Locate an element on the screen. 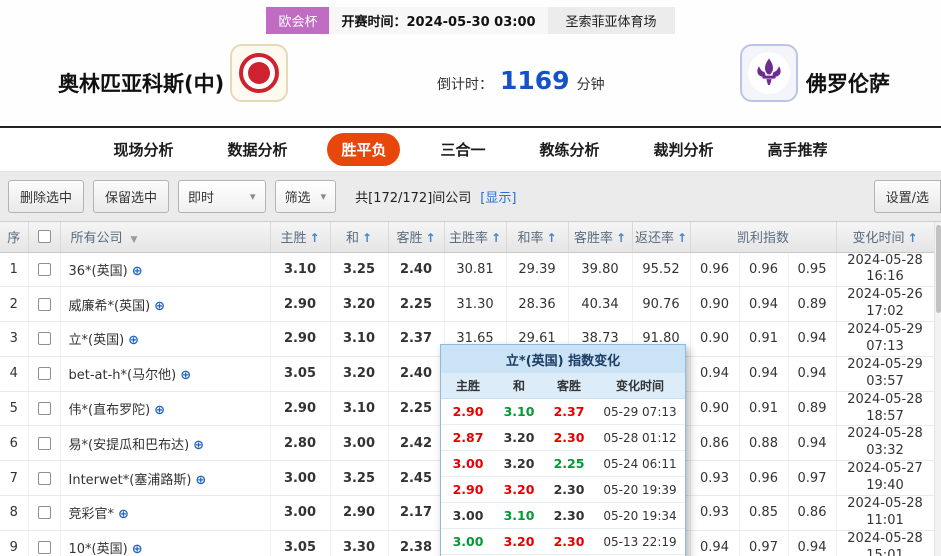 The image size is (941, 556). col-away-rate: 客胜率 ↑ is located at coordinates (600, 237).